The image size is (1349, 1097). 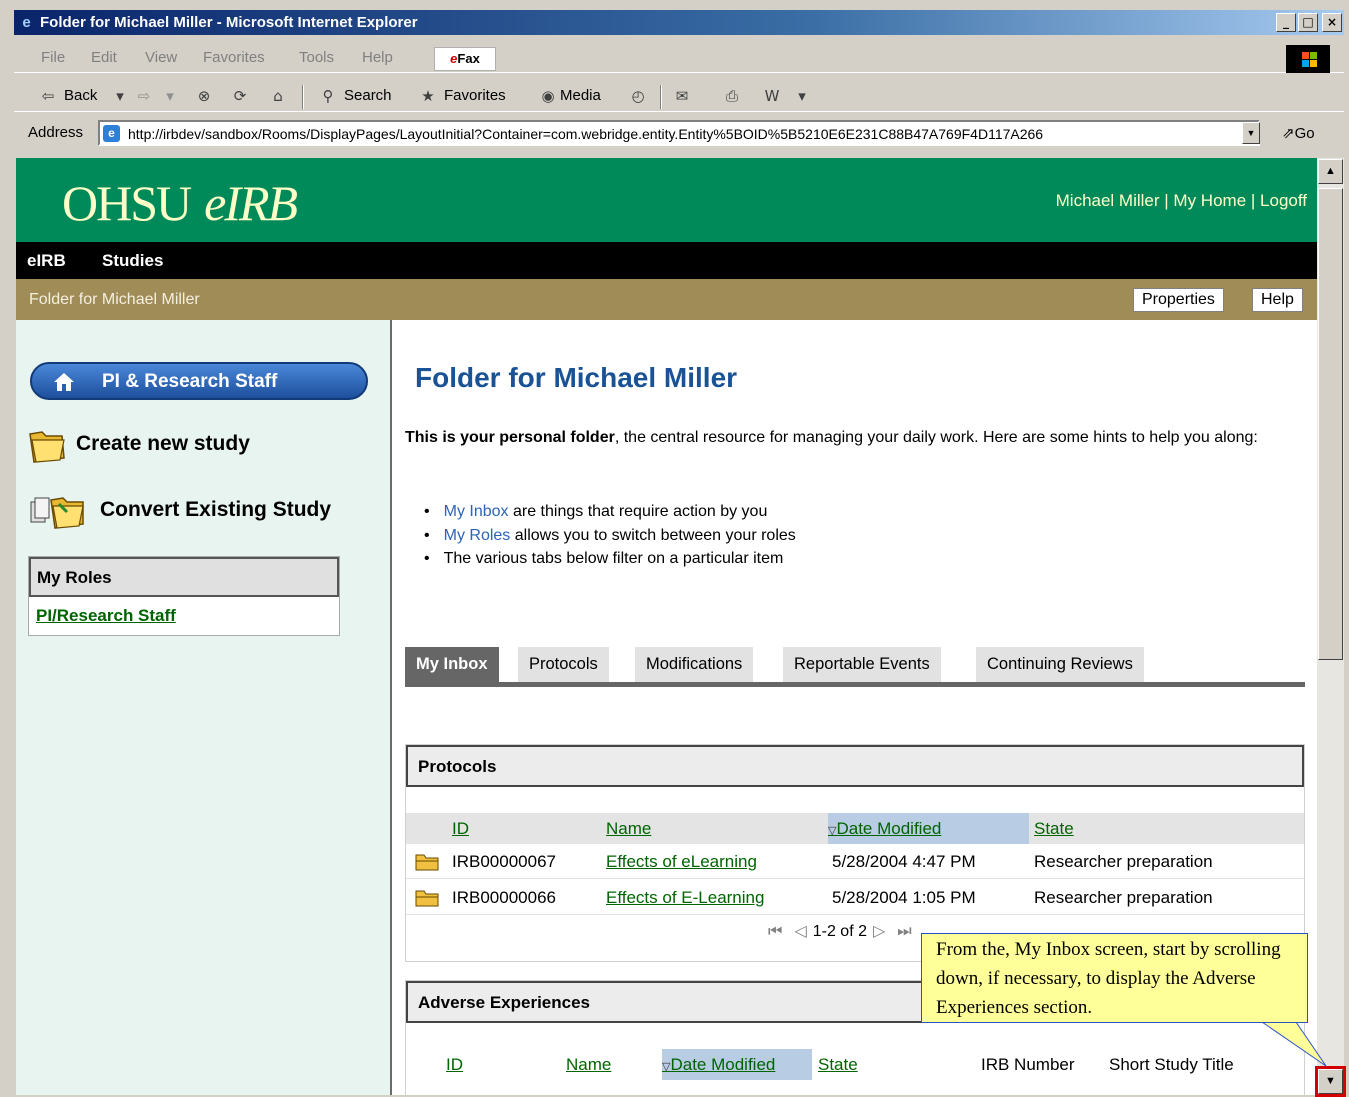 What do you see at coordinates (127, 203) in the screenshot?
I see `logo-main: OHSU` at bounding box center [127, 203].